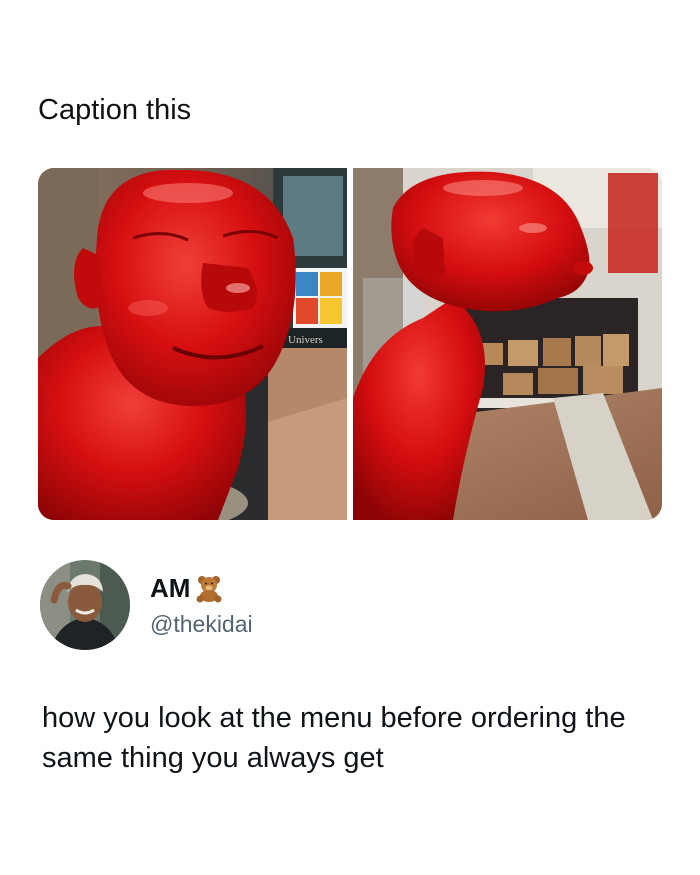 This screenshot has width=700, height=875. I want to click on author-names: AM @thekidai, so click(201, 605).